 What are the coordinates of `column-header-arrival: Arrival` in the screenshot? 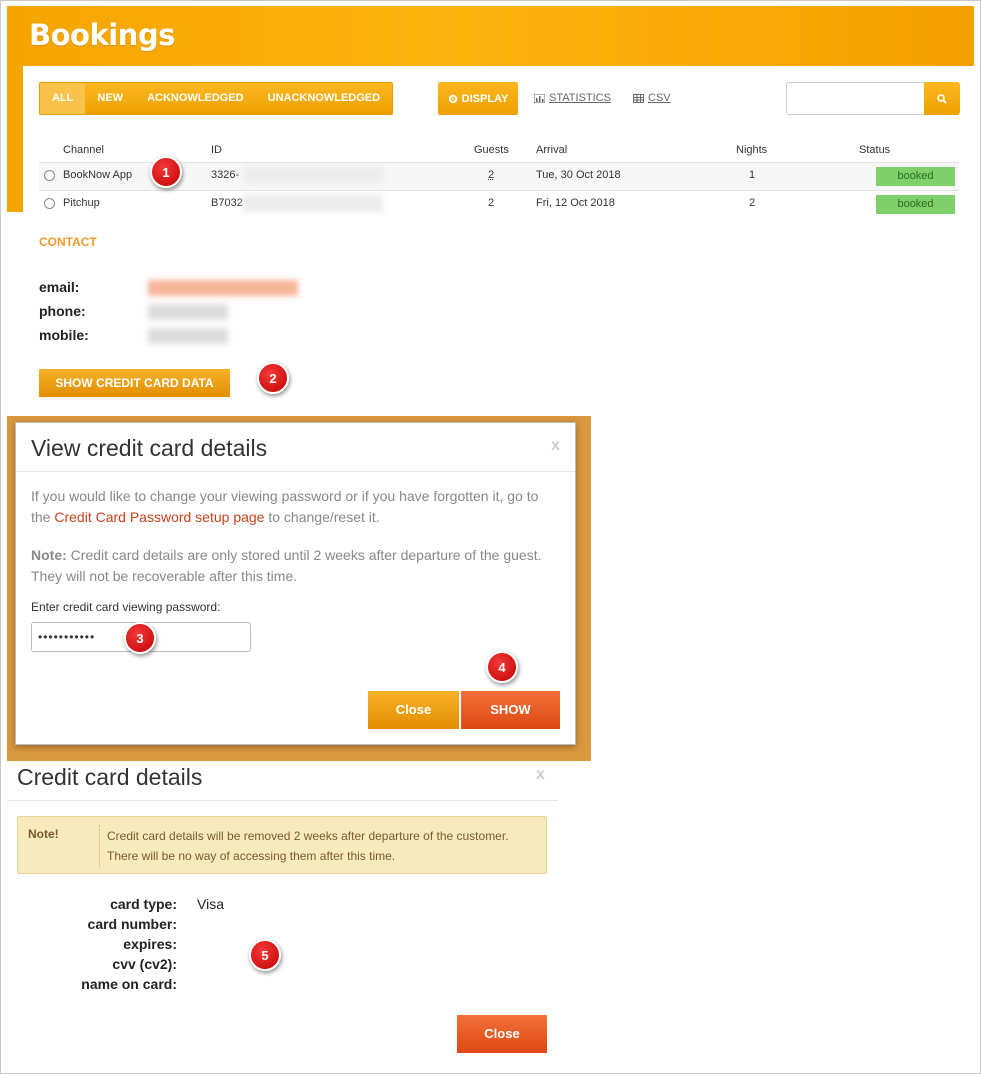 It's located at (551, 150).